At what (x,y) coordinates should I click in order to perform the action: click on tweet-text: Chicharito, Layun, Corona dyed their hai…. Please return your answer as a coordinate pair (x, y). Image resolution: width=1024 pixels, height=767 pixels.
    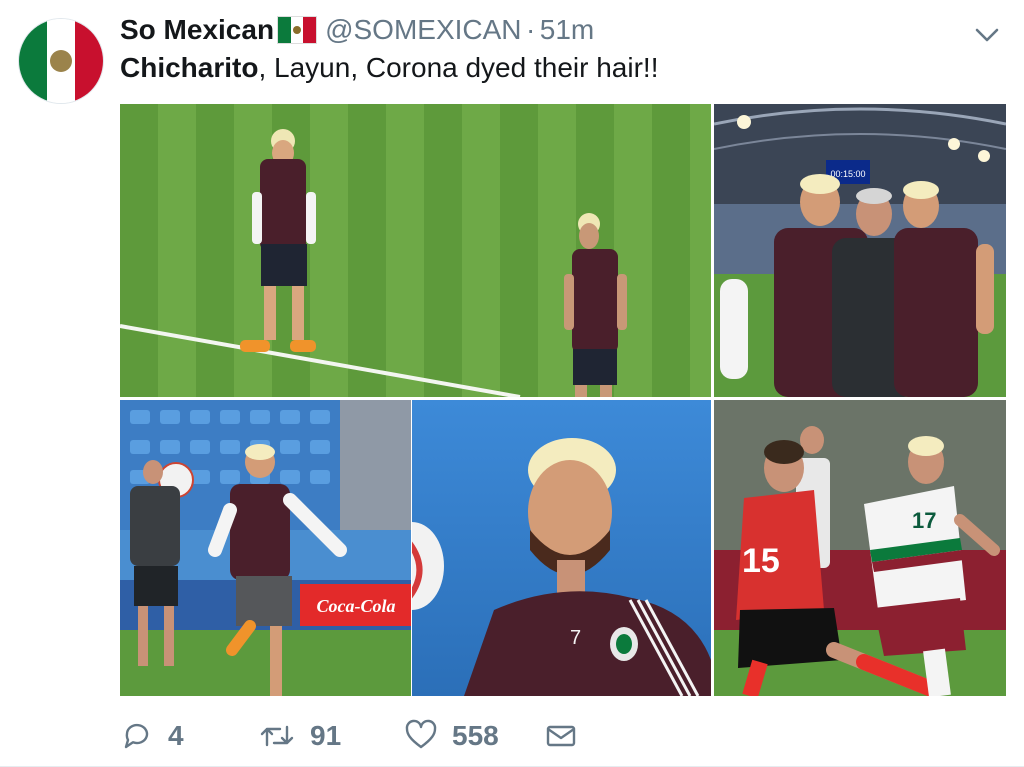
    Looking at the image, I should click on (389, 68).